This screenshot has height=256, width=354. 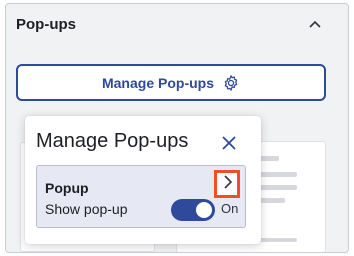 What do you see at coordinates (230, 208) in the screenshot?
I see `toggle-state-label: On` at bounding box center [230, 208].